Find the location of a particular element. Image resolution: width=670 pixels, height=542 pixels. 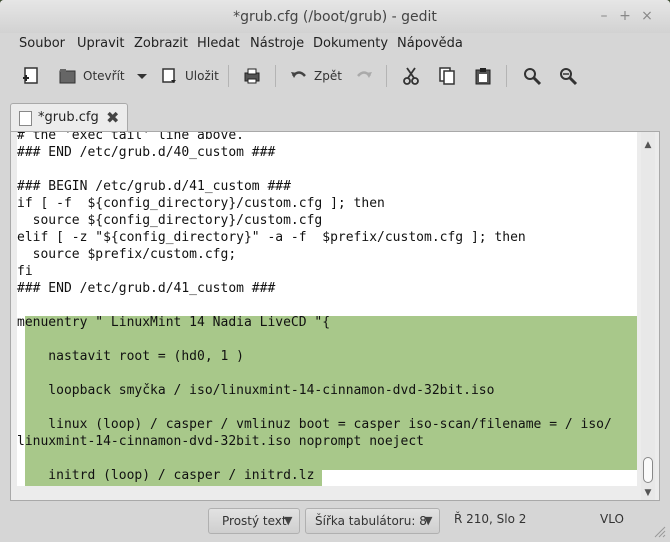

tab-label: *grub.cfg is located at coordinates (68, 117).